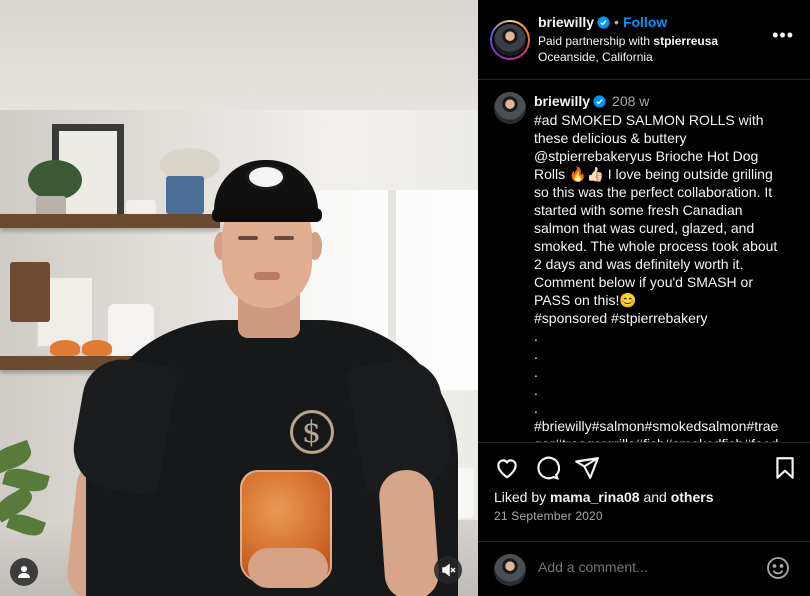 The width and height of the screenshot is (810, 596). What do you see at coordinates (653, 174) in the screenshot?
I see `caption-line: Rolls 🔥👍🏻 I love being outside grilling` at bounding box center [653, 174].